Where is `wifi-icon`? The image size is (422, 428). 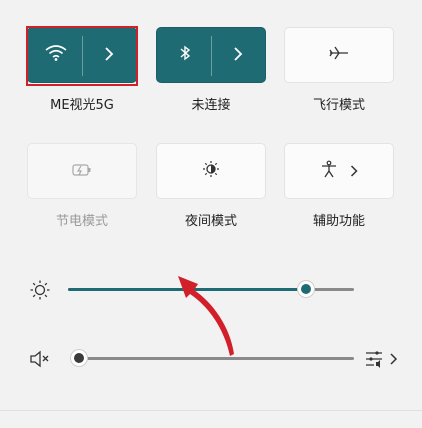
wifi-icon is located at coordinates (56, 55).